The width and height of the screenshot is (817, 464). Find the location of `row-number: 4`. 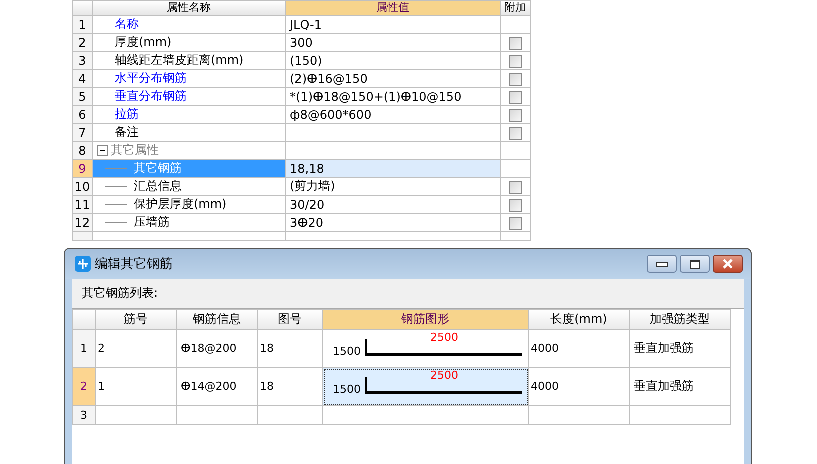

row-number: 4 is located at coordinates (82, 79).